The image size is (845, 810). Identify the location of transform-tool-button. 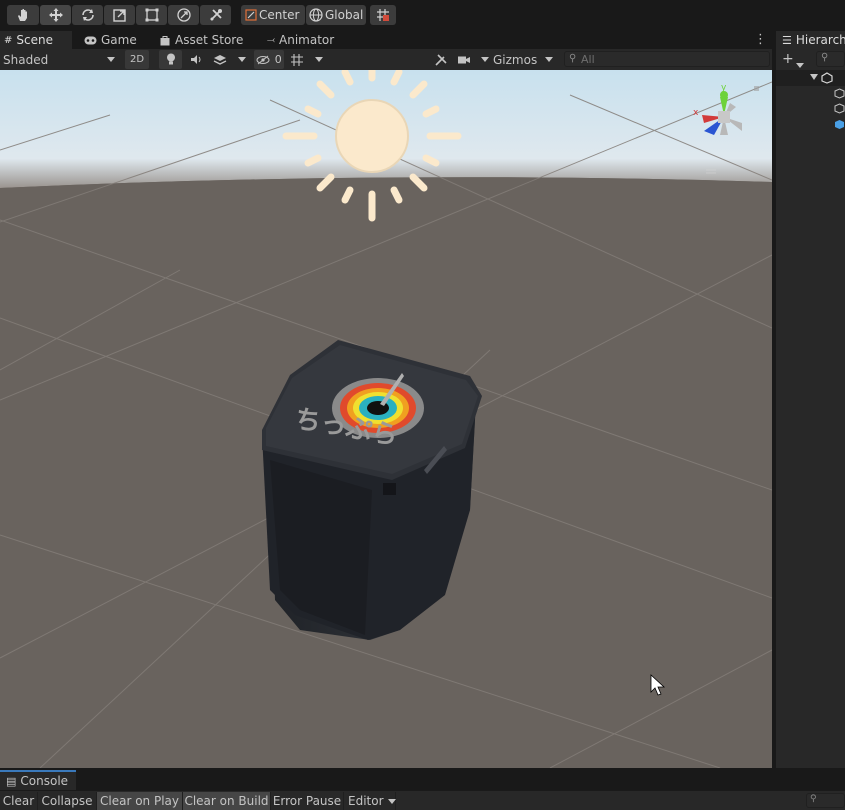
(183, 15).